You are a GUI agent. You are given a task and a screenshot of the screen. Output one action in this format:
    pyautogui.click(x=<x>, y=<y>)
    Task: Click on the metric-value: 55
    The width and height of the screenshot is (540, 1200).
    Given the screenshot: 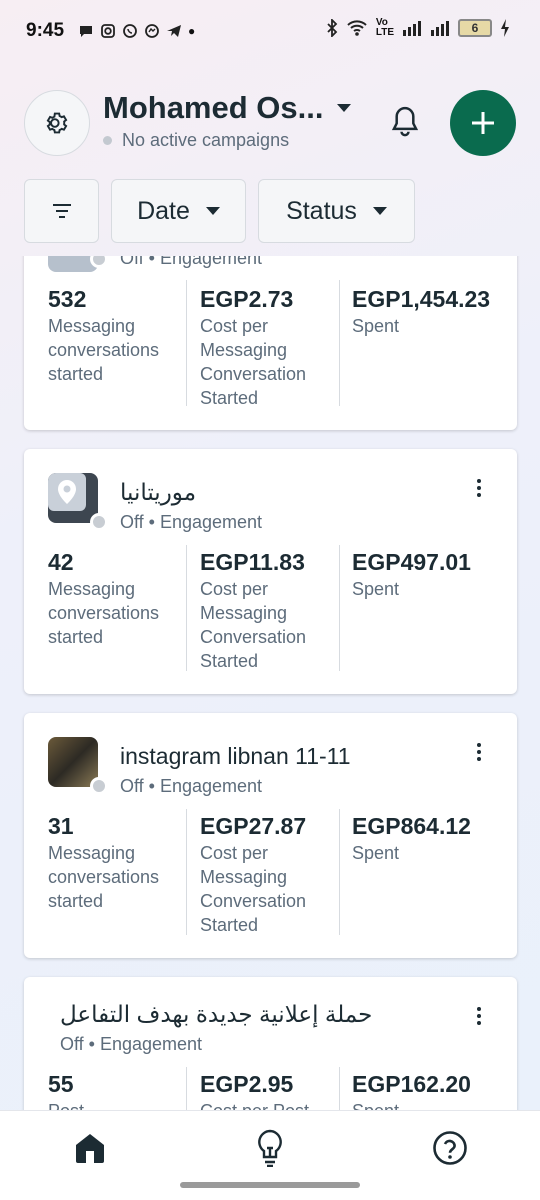 What is the action you would take?
    pyautogui.click(x=61, y=1084)
    